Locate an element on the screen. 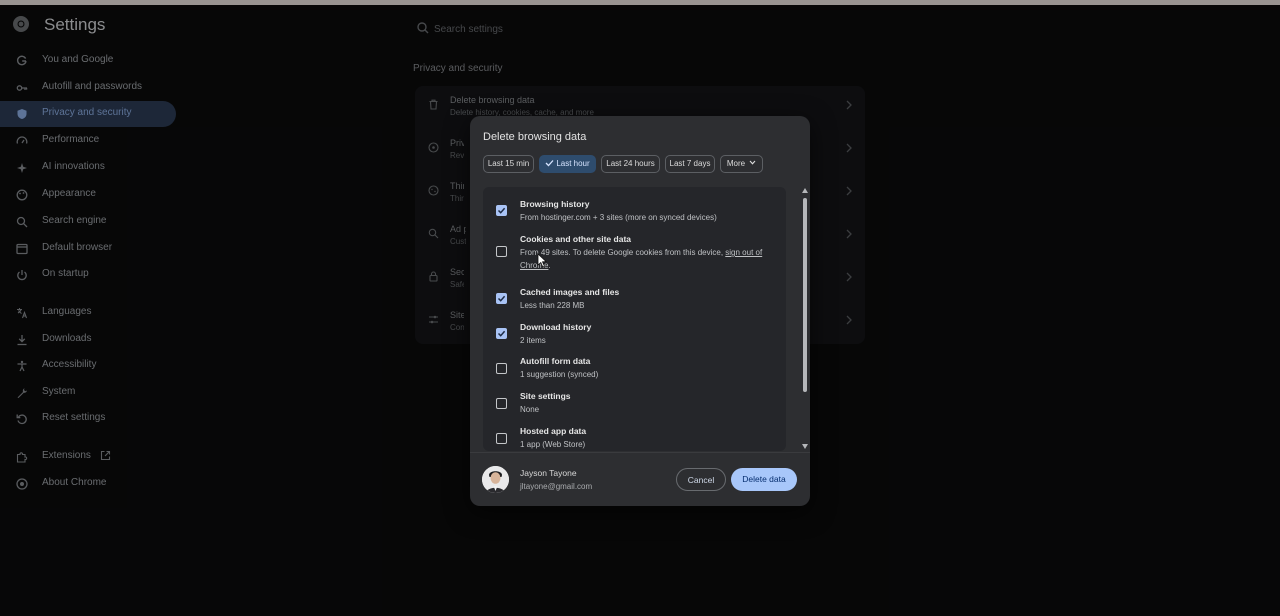 Image resolution: width=1280 pixels, height=616 pixels. list-item-hosted-app-data: Hosted app data 1 app (Web Store) is located at coordinates (634, 432).